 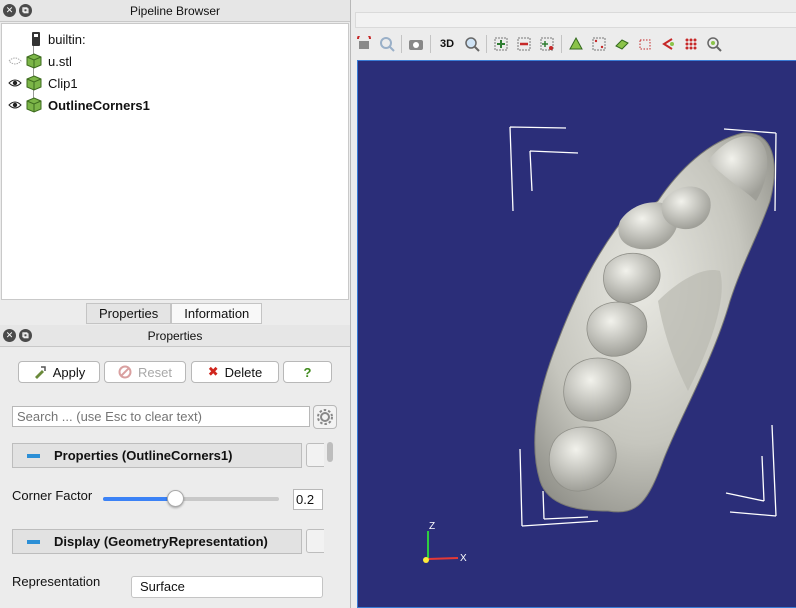 I want to click on section-title: Properties (OutlineCorners1), so click(x=143, y=455).